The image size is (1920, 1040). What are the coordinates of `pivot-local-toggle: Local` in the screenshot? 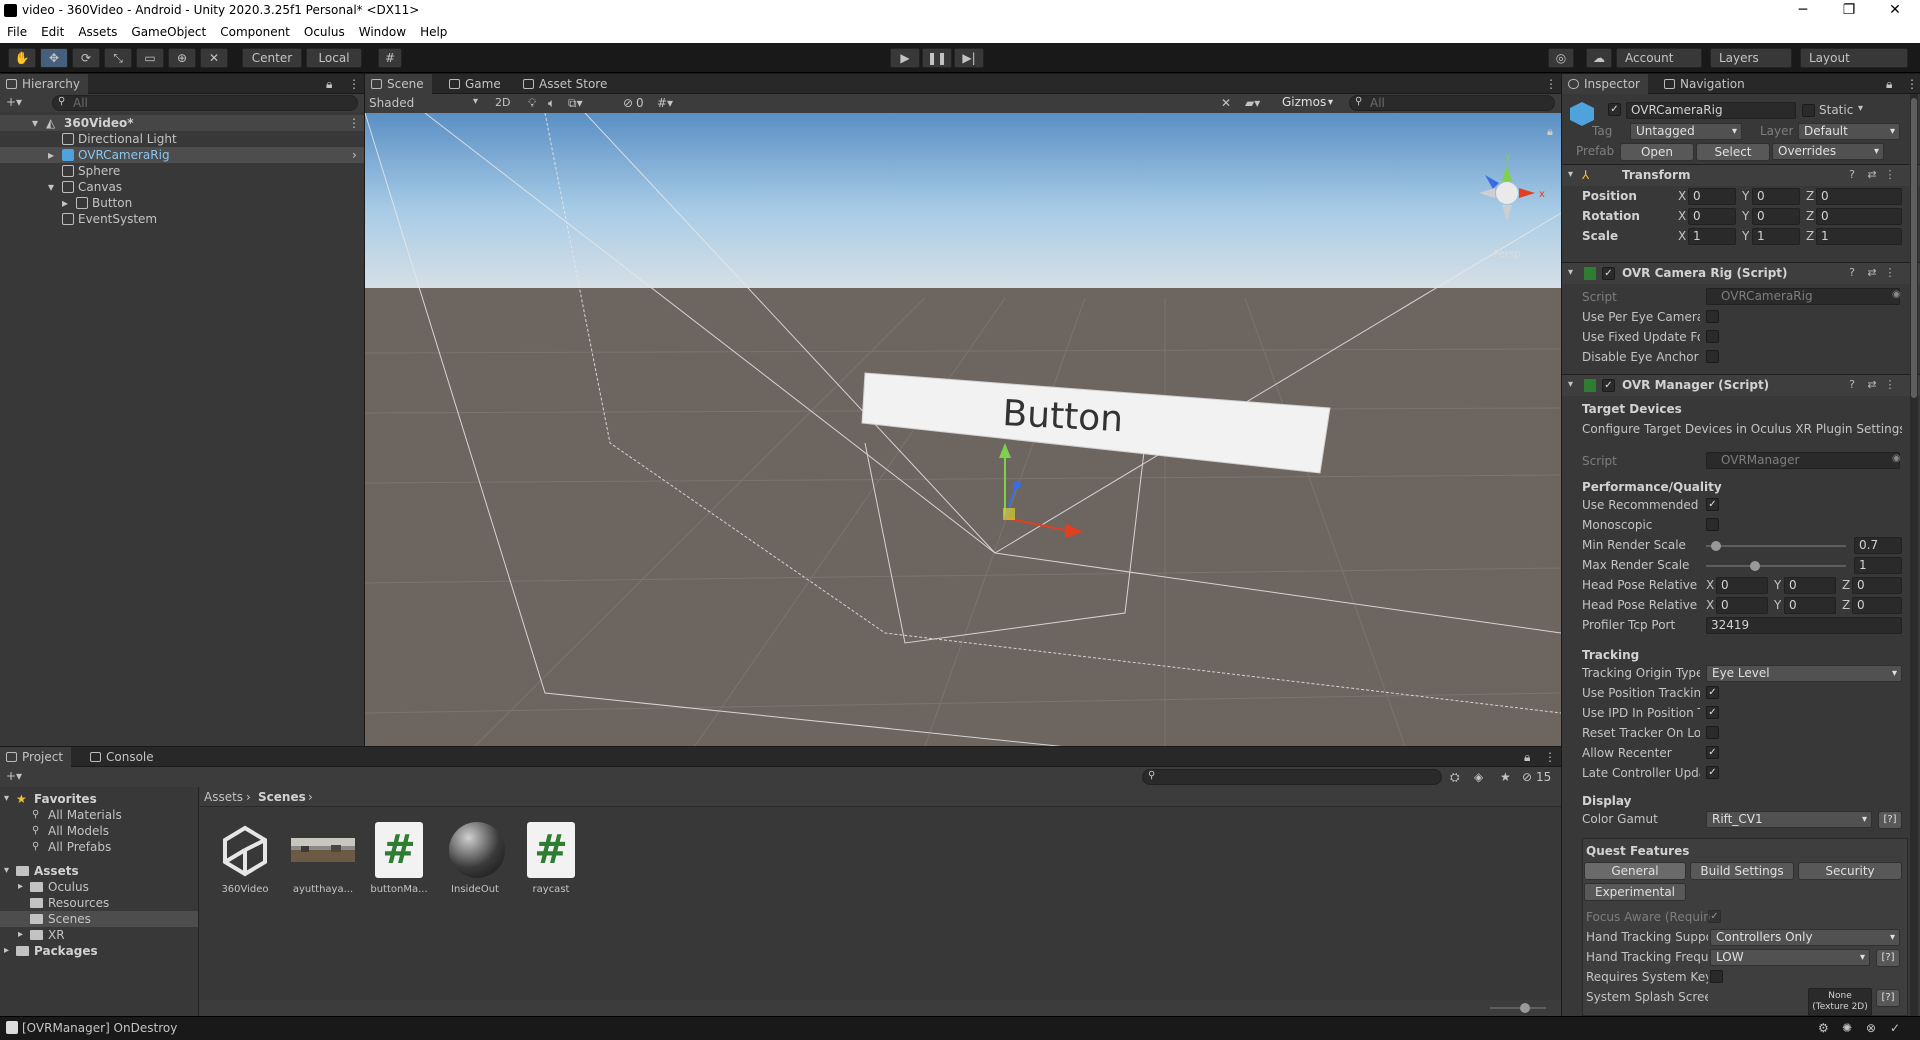 It's located at (334, 58).